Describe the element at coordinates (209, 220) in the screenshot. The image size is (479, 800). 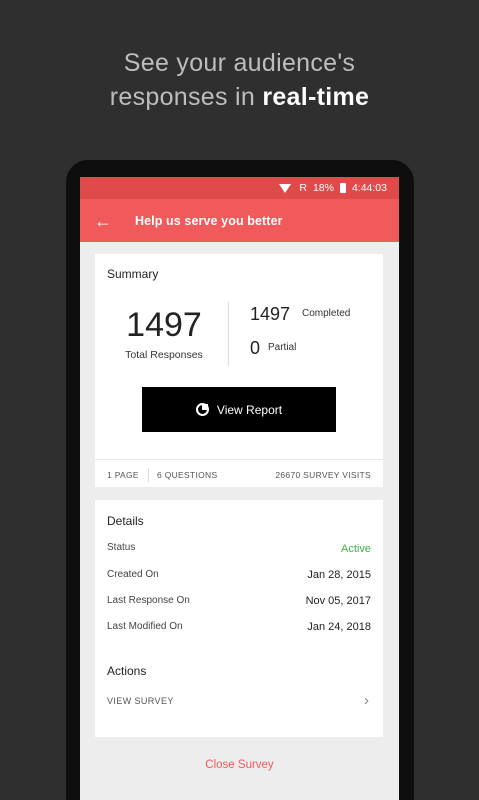
I see `page-title: Help us serve you better` at that location.